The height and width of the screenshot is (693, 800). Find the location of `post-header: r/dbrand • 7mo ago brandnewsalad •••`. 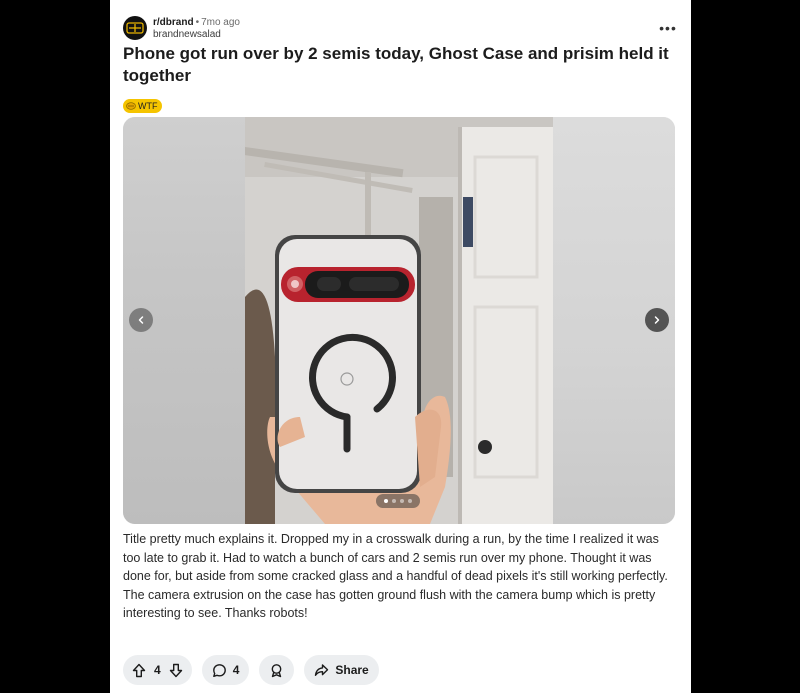

post-header: r/dbrand • 7mo ago brandnewsalad ••• is located at coordinates (400, 28).